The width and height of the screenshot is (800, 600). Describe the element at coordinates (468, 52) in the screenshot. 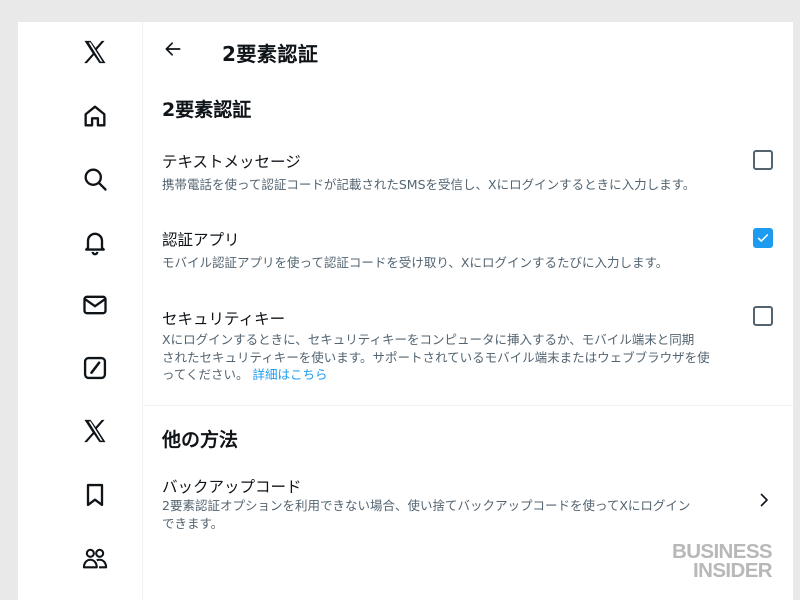

I see `page-header: 2要素認証` at that location.